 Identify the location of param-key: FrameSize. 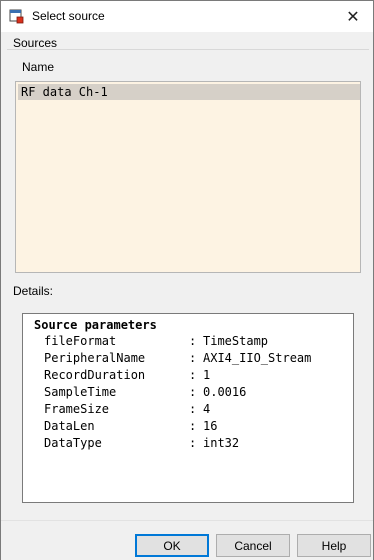
(77, 409).